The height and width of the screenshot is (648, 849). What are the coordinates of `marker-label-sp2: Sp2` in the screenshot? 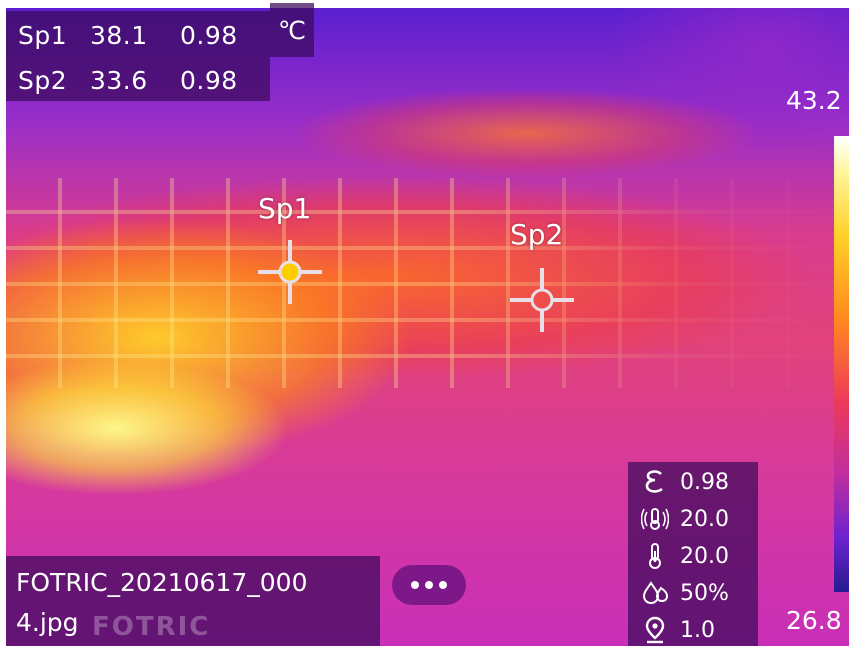 It's located at (537, 234).